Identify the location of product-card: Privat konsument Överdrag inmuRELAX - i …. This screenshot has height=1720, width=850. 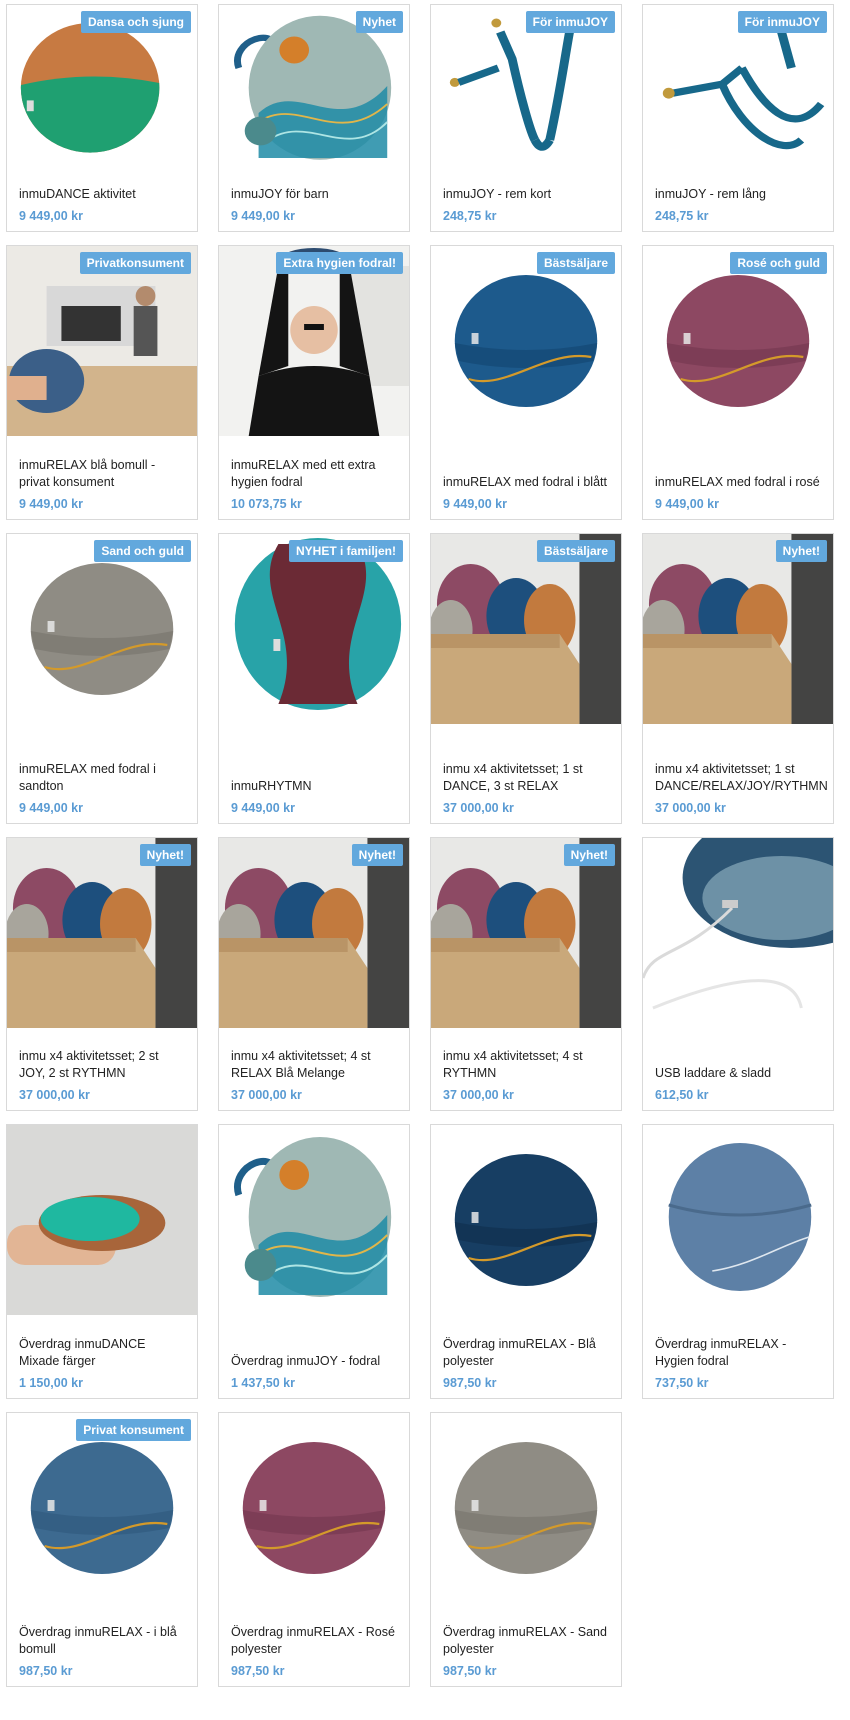
(102, 1549).